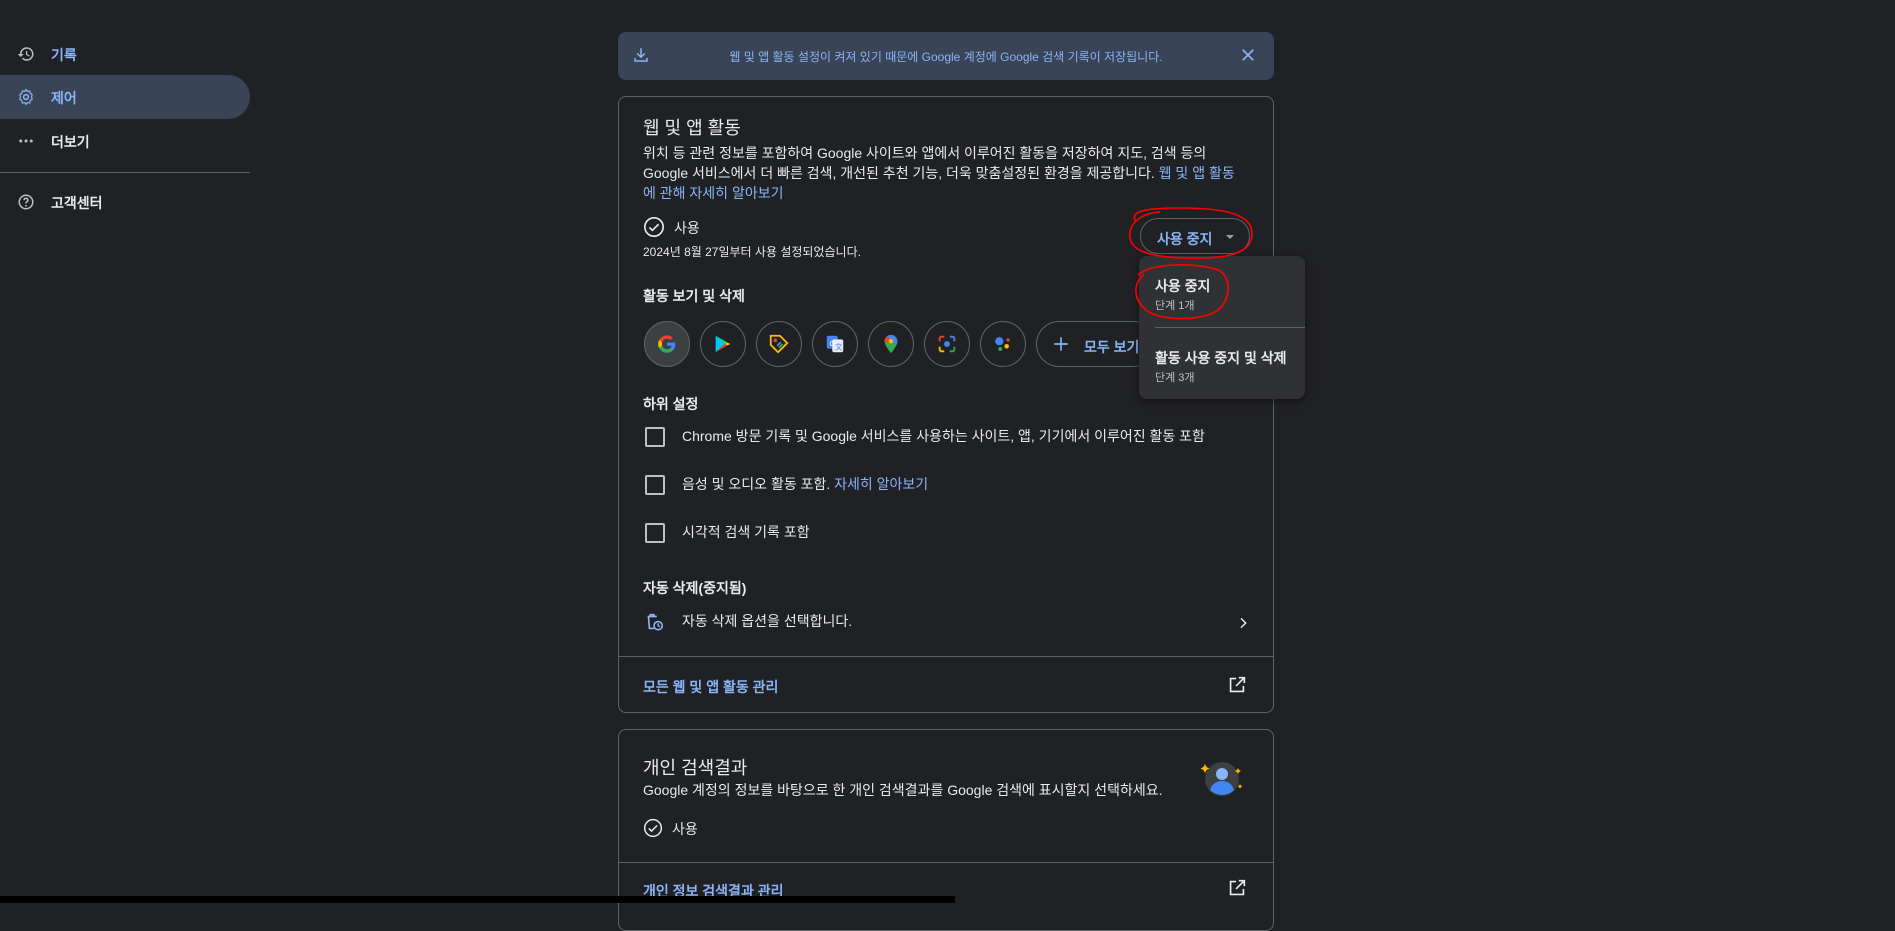 The width and height of the screenshot is (1895, 931). I want to click on sidebar-item-label: 기록, so click(64, 55).